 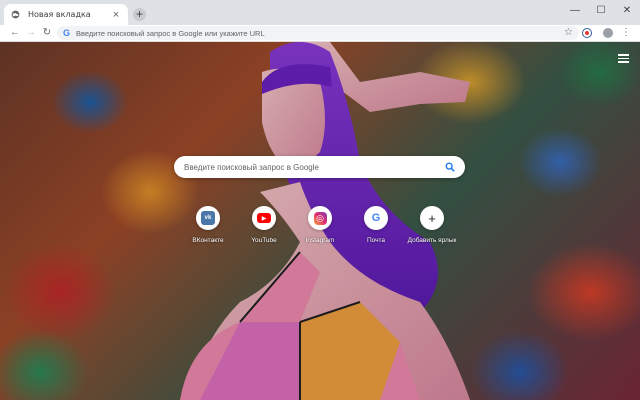 What do you see at coordinates (47, 33) in the screenshot?
I see `reload-button: ↻` at bounding box center [47, 33].